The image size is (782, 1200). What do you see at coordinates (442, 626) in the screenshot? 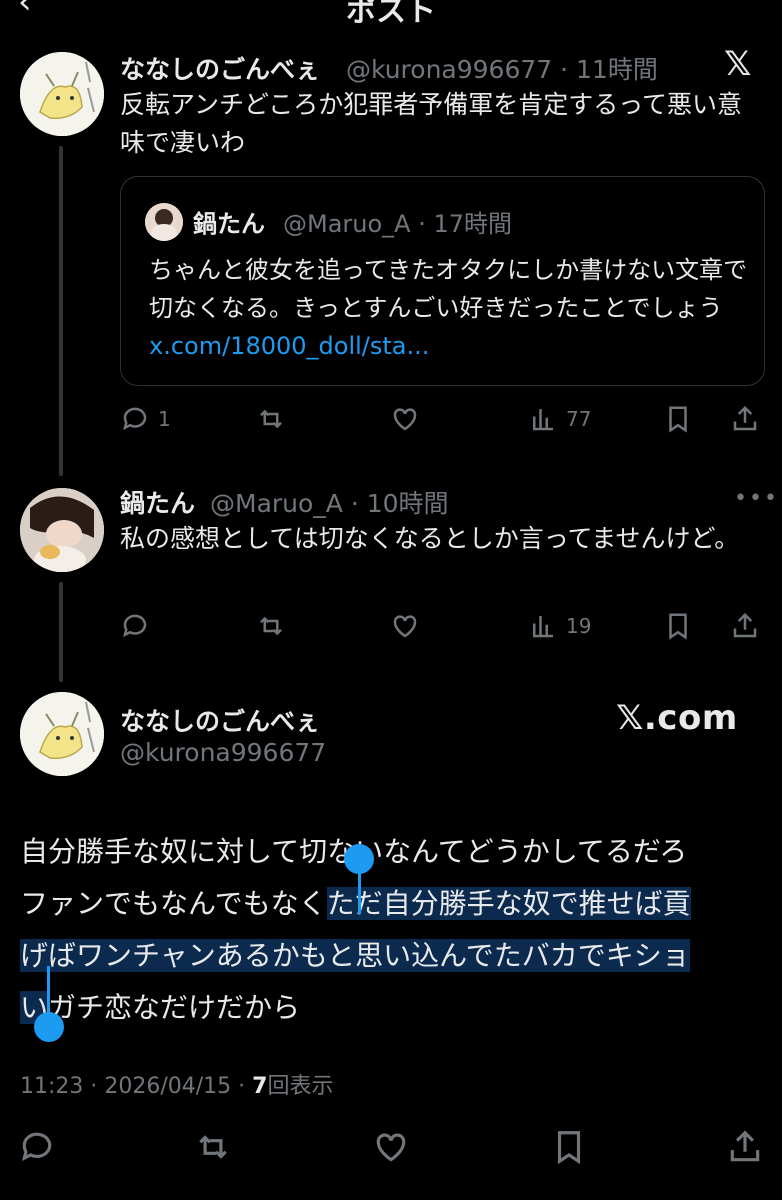
I see `action-bar: 19` at bounding box center [442, 626].